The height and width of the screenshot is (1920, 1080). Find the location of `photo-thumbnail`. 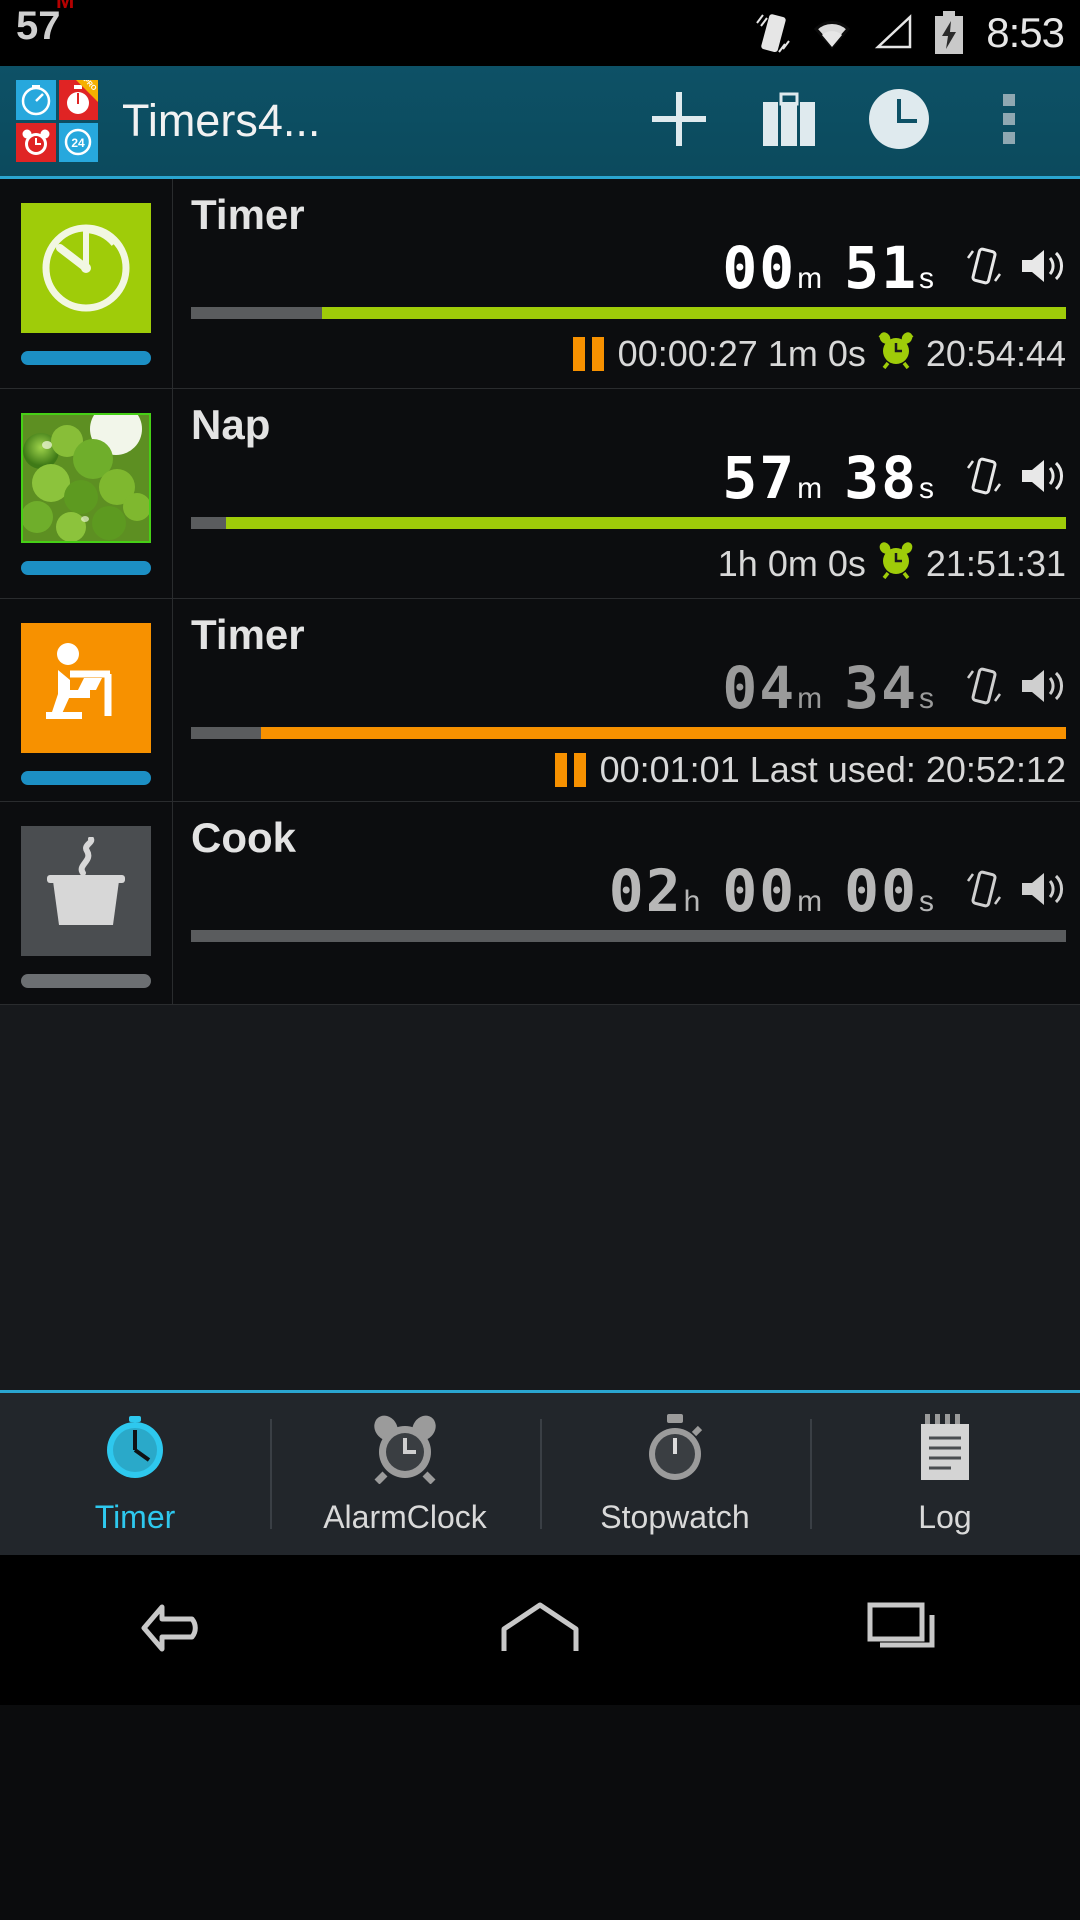

photo-thumbnail is located at coordinates (86, 478).